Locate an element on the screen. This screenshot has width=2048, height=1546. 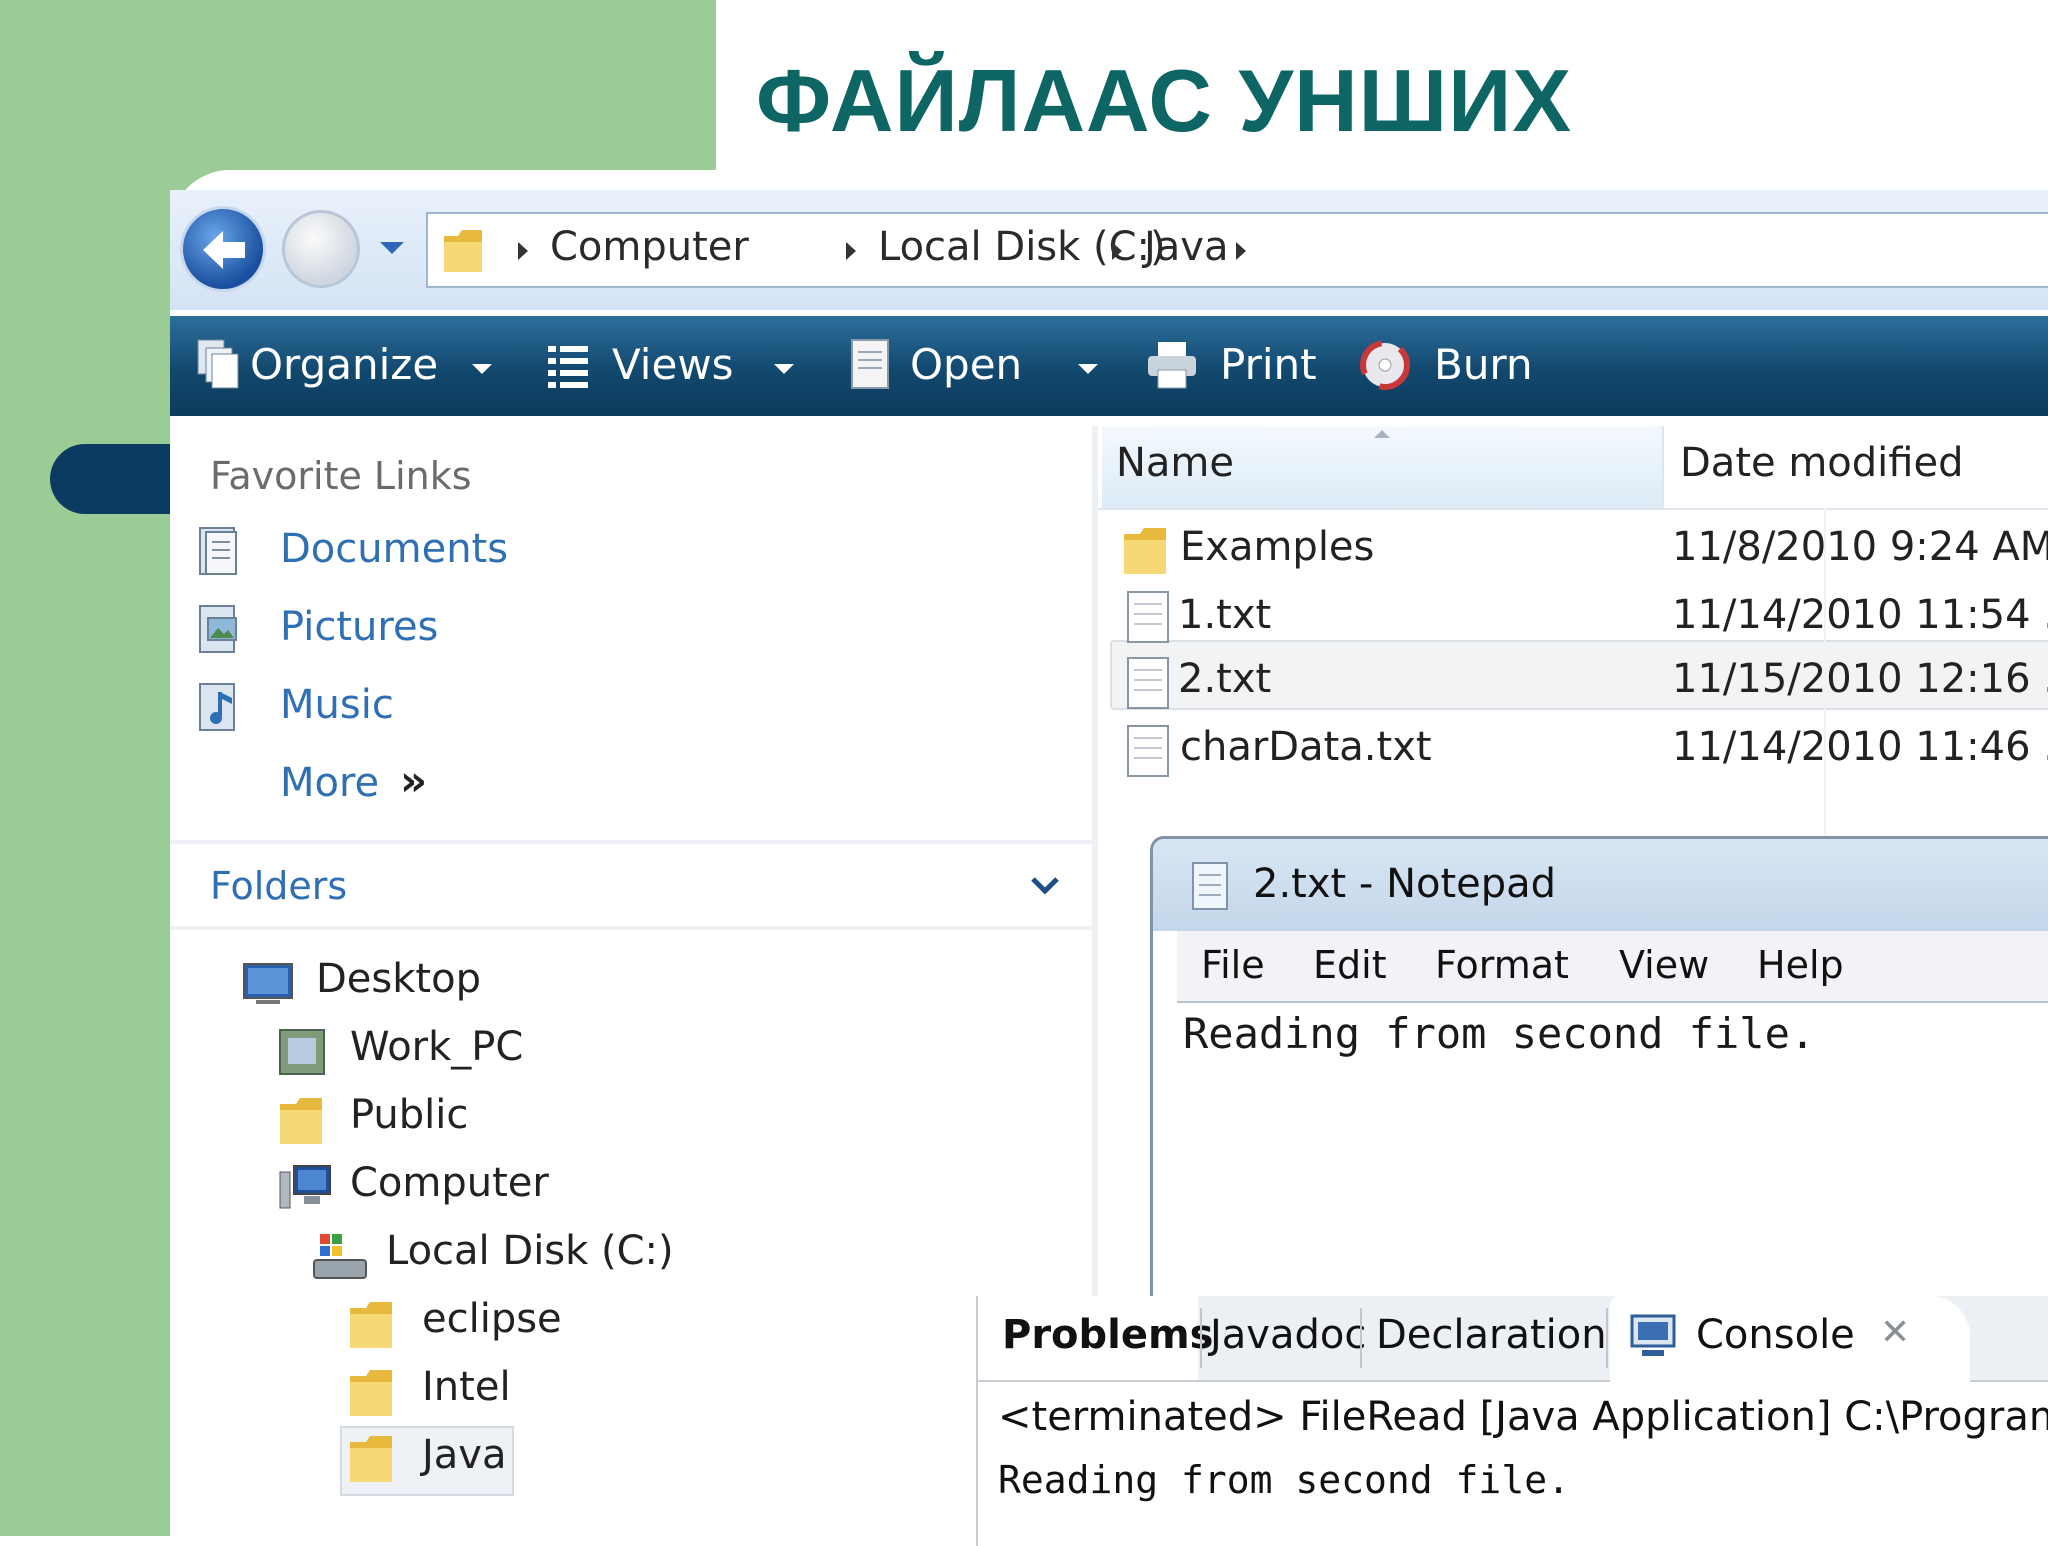
organize-button: Organize is located at coordinates (346, 366).